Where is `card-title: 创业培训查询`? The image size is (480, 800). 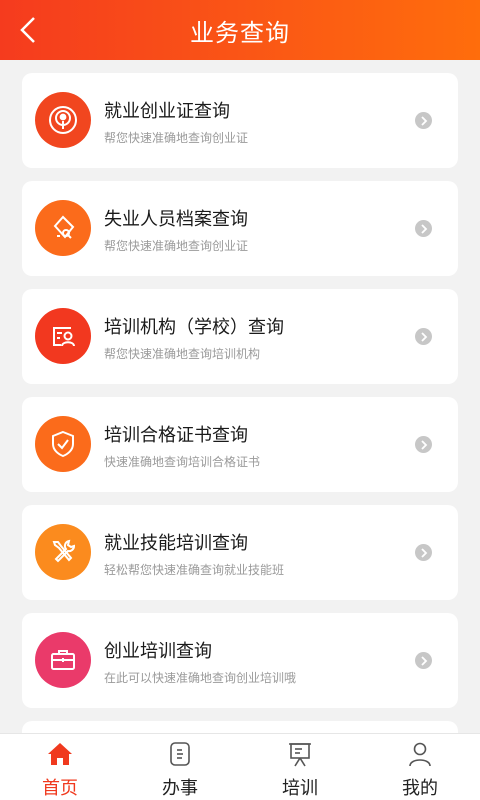
card-title: 创业培训查询 is located at coordinates (158, 651).